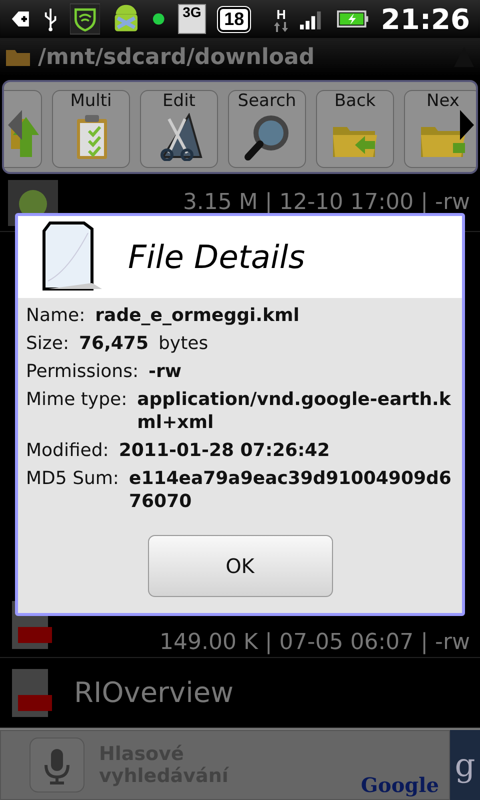 The height and width of the screenshot is (800, 480). I want to click on file-info: 149.00 K | 07-05 06:07 | -rw, so click(315, 642).